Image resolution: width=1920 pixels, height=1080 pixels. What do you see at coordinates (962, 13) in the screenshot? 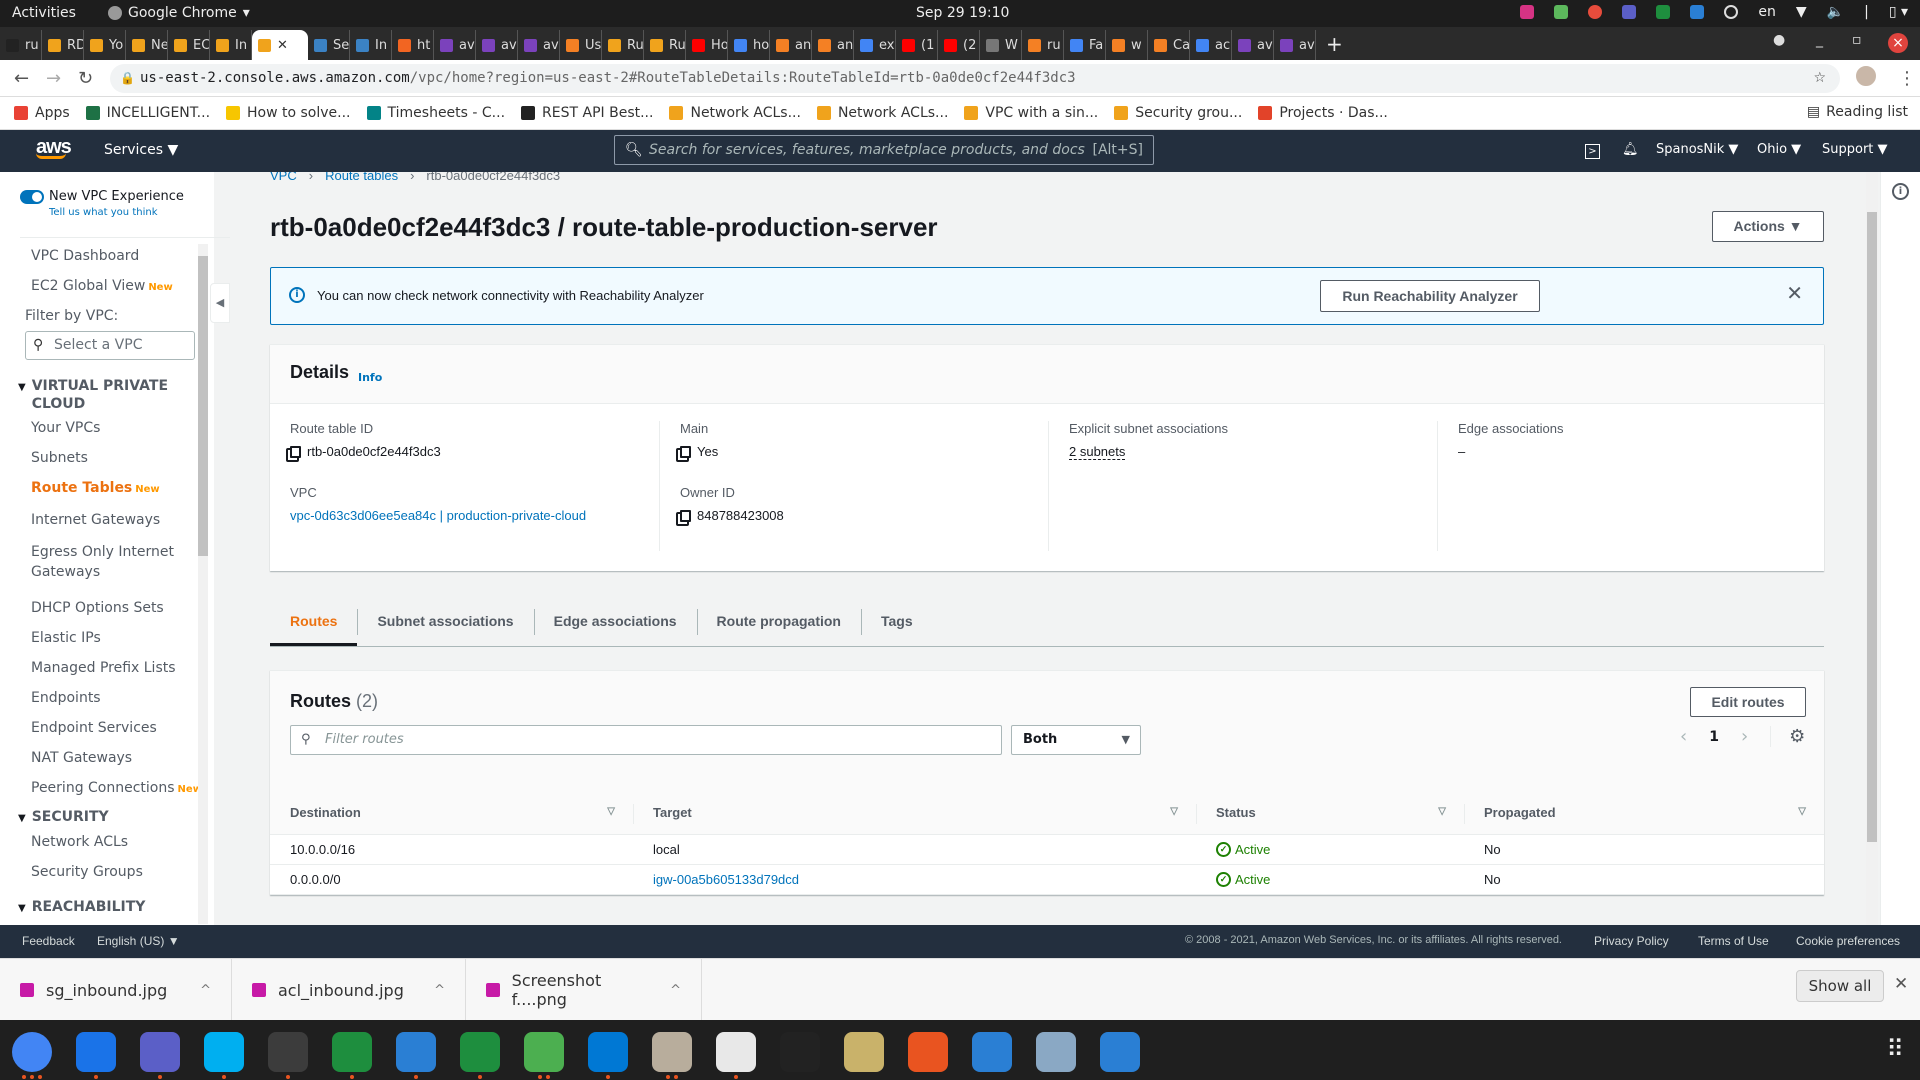
I see `clock: Sep 29 19:10` at bounding box center [962, 13].